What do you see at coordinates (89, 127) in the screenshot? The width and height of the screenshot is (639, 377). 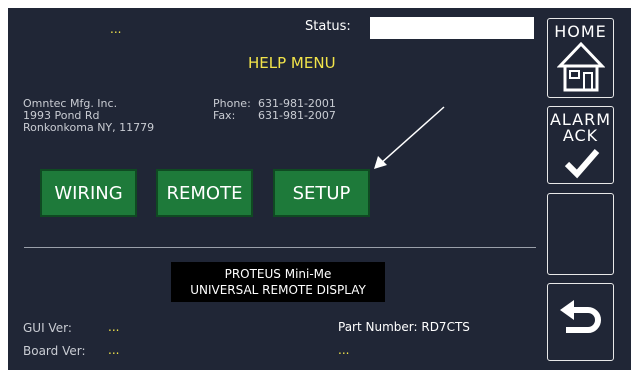 I see `address-line2: Ronkonkoma NY, 11779` at bounding box center [89, 127].